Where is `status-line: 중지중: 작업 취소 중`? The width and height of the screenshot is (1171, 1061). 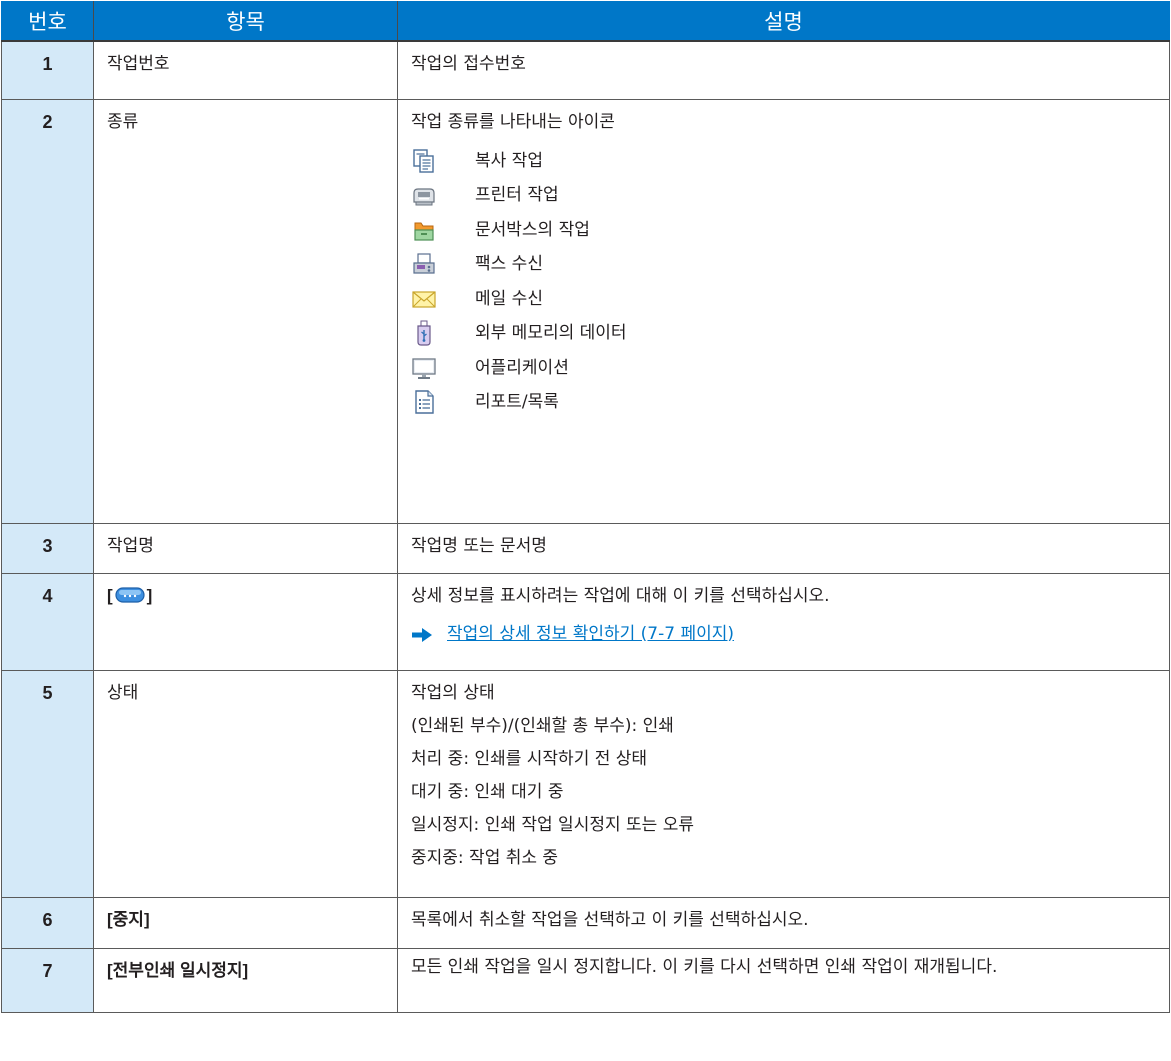
status-line: 중지중: 작업 취소 중 is located at coordinates (485, 857).